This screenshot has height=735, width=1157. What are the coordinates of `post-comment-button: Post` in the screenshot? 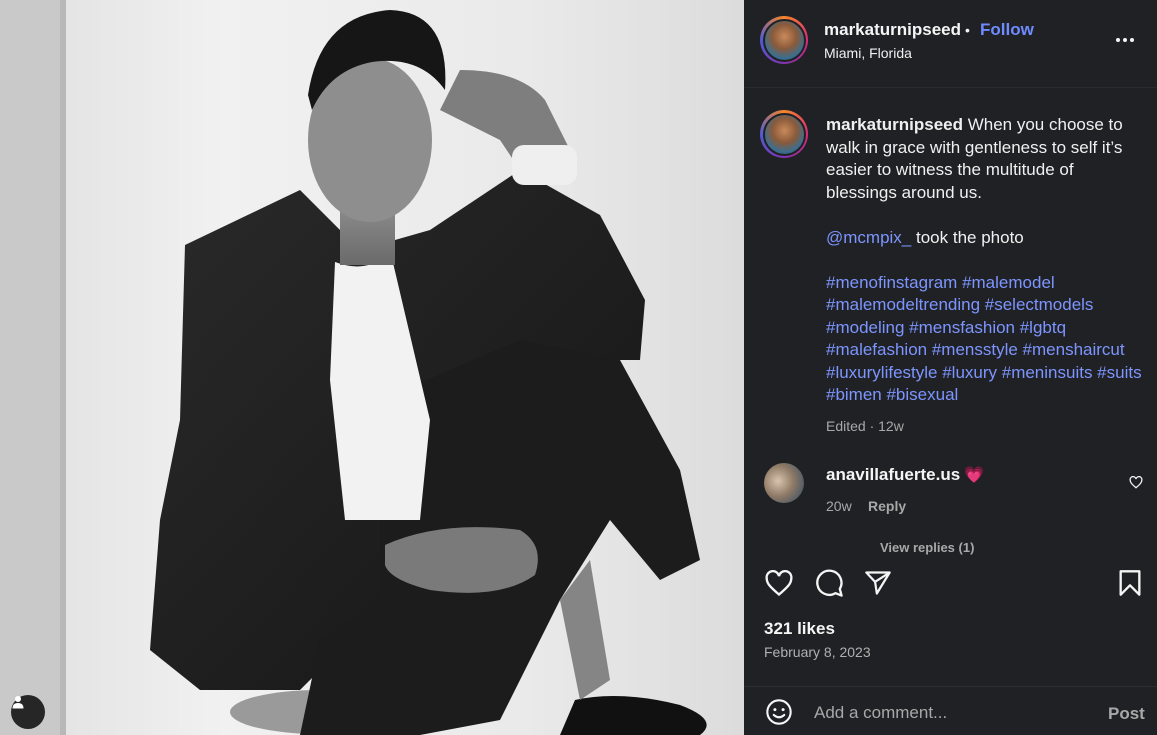 It's located at (1126, 714).